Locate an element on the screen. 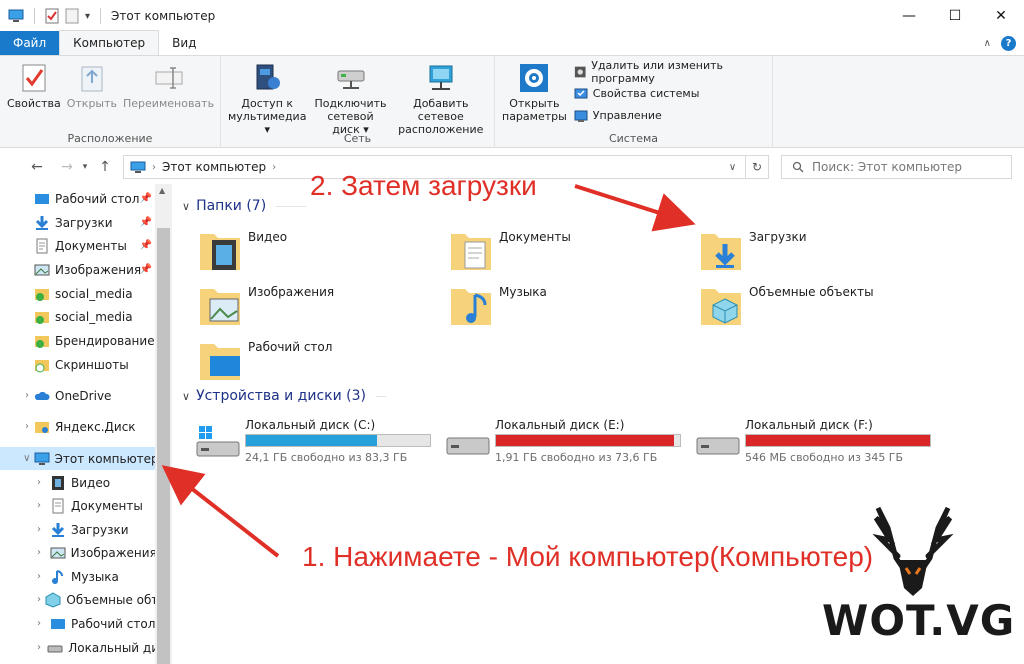 The height and width of the screenshot is (664, 1024). annotation-arrow-this-pc is located at coordinates (220, 511).